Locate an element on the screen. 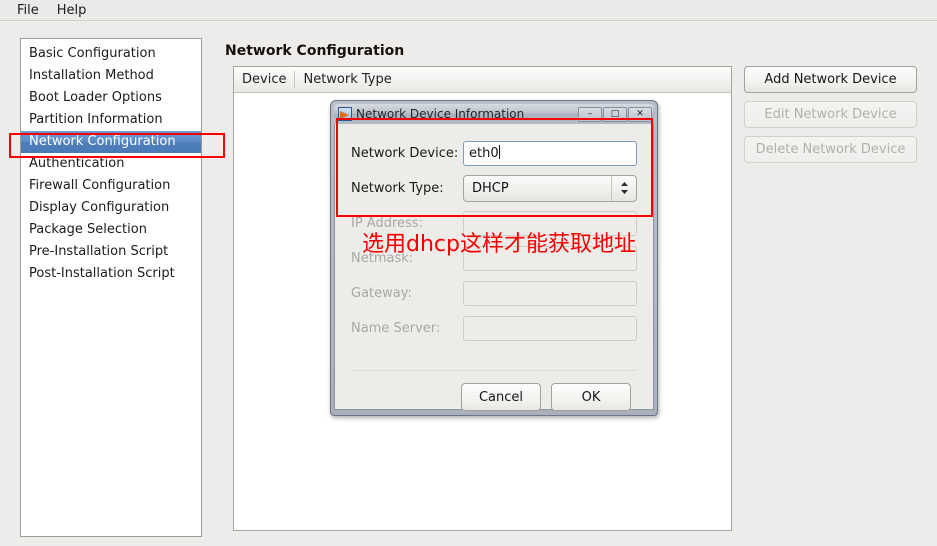 The width and height of the screenshot is (937, 546). dialog-separator is located at coordinates (494, 370).